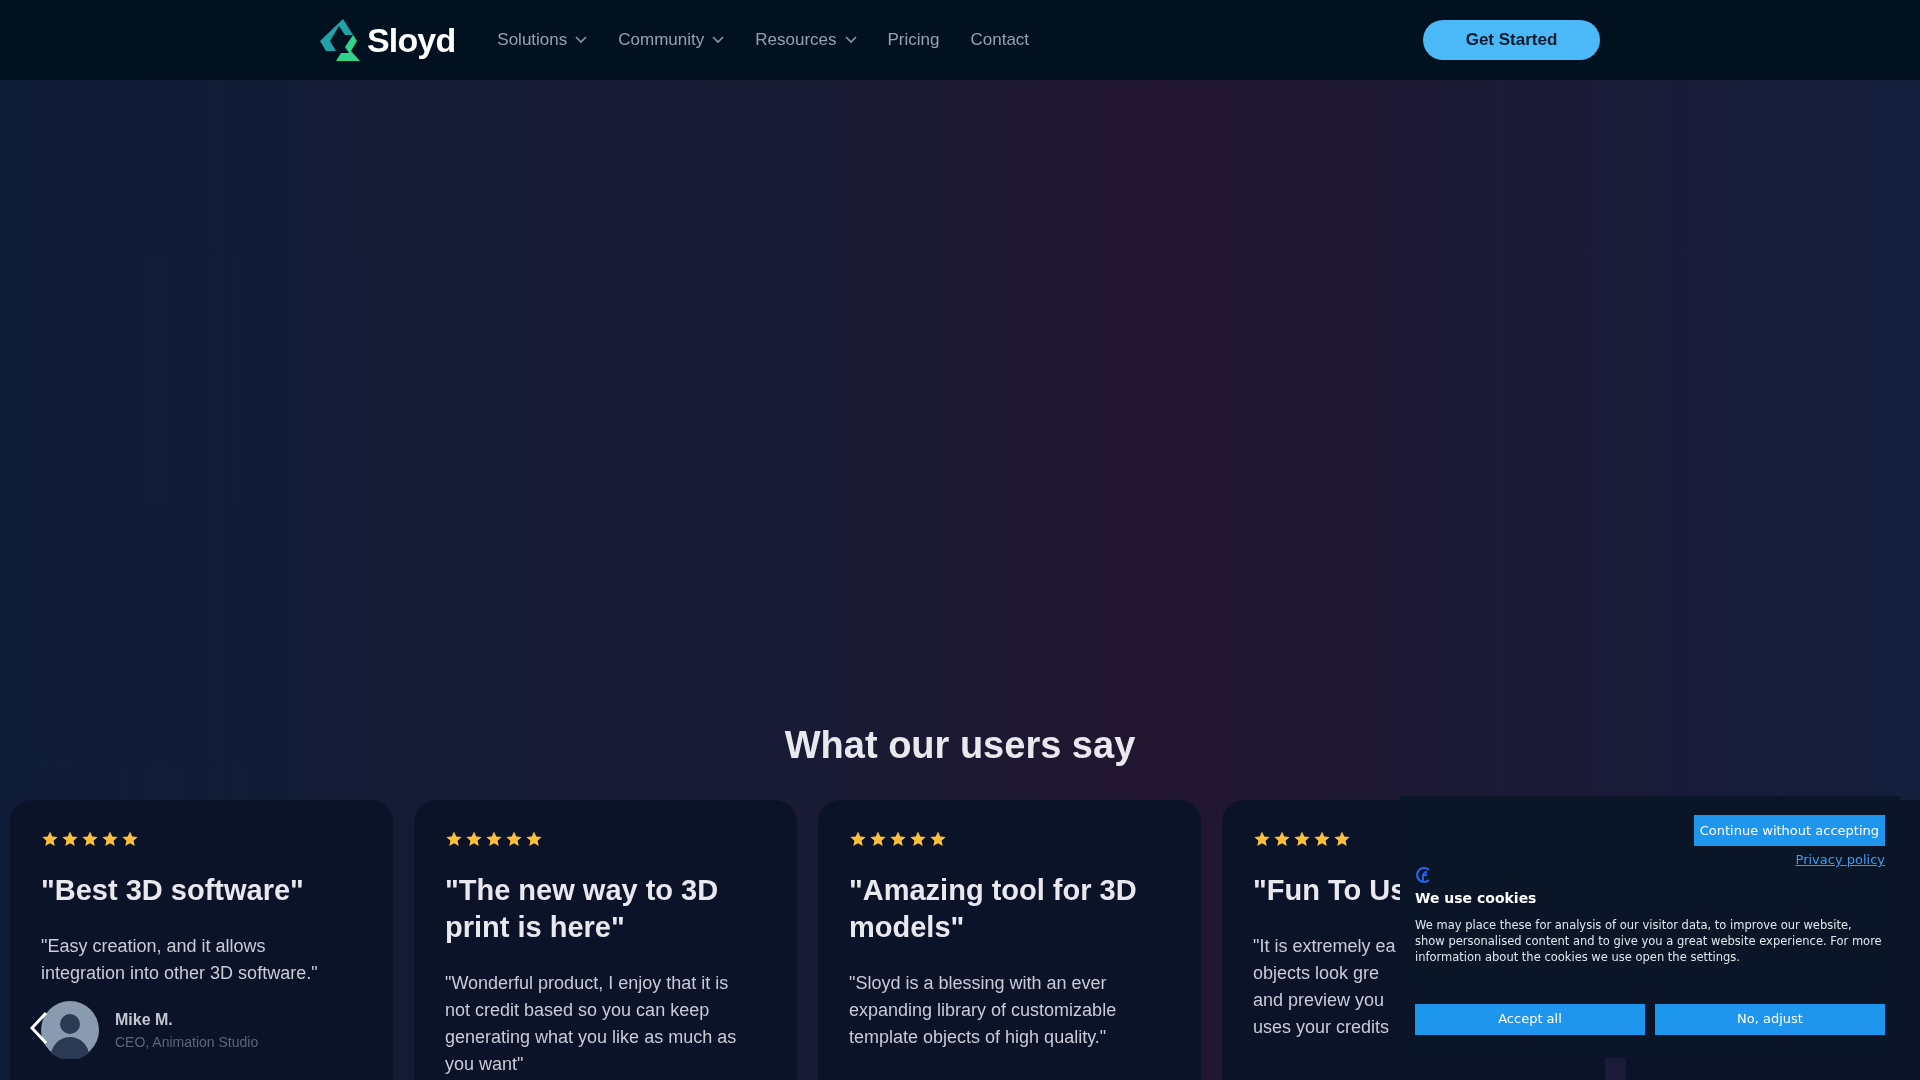  Describe the element at coordinates (1840, 860) in the screenshot. I see `privacy-policy-link: Privacy policy` at that location.